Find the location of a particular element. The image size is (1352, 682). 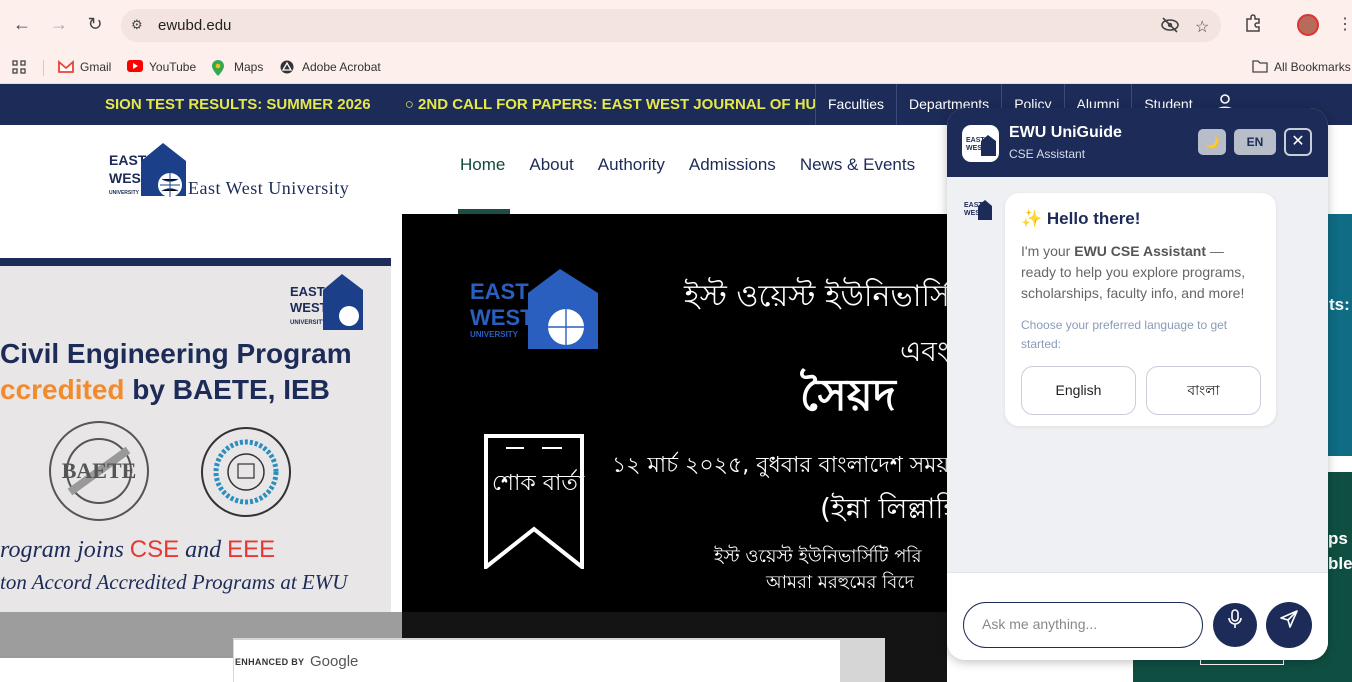

nav-authority: Authority is located at coordinates (631, 165).